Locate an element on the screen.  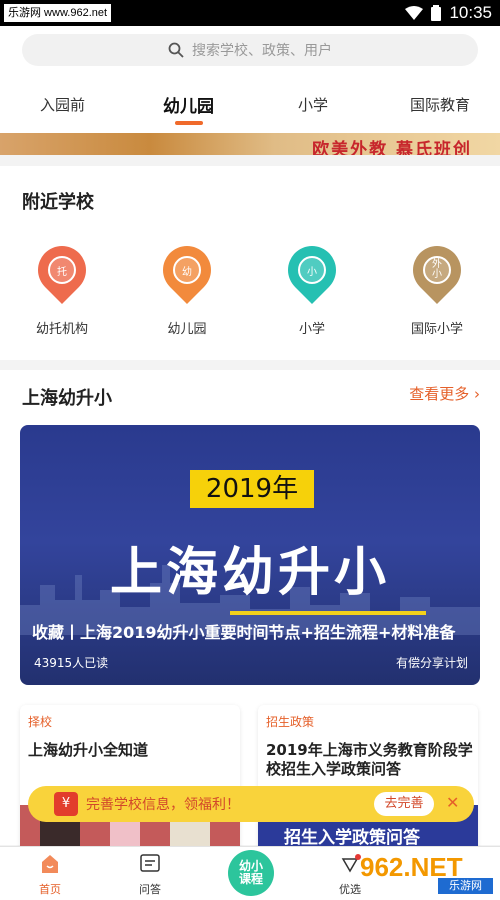
tab-home: 首页 is located at coordinates (50, 875).